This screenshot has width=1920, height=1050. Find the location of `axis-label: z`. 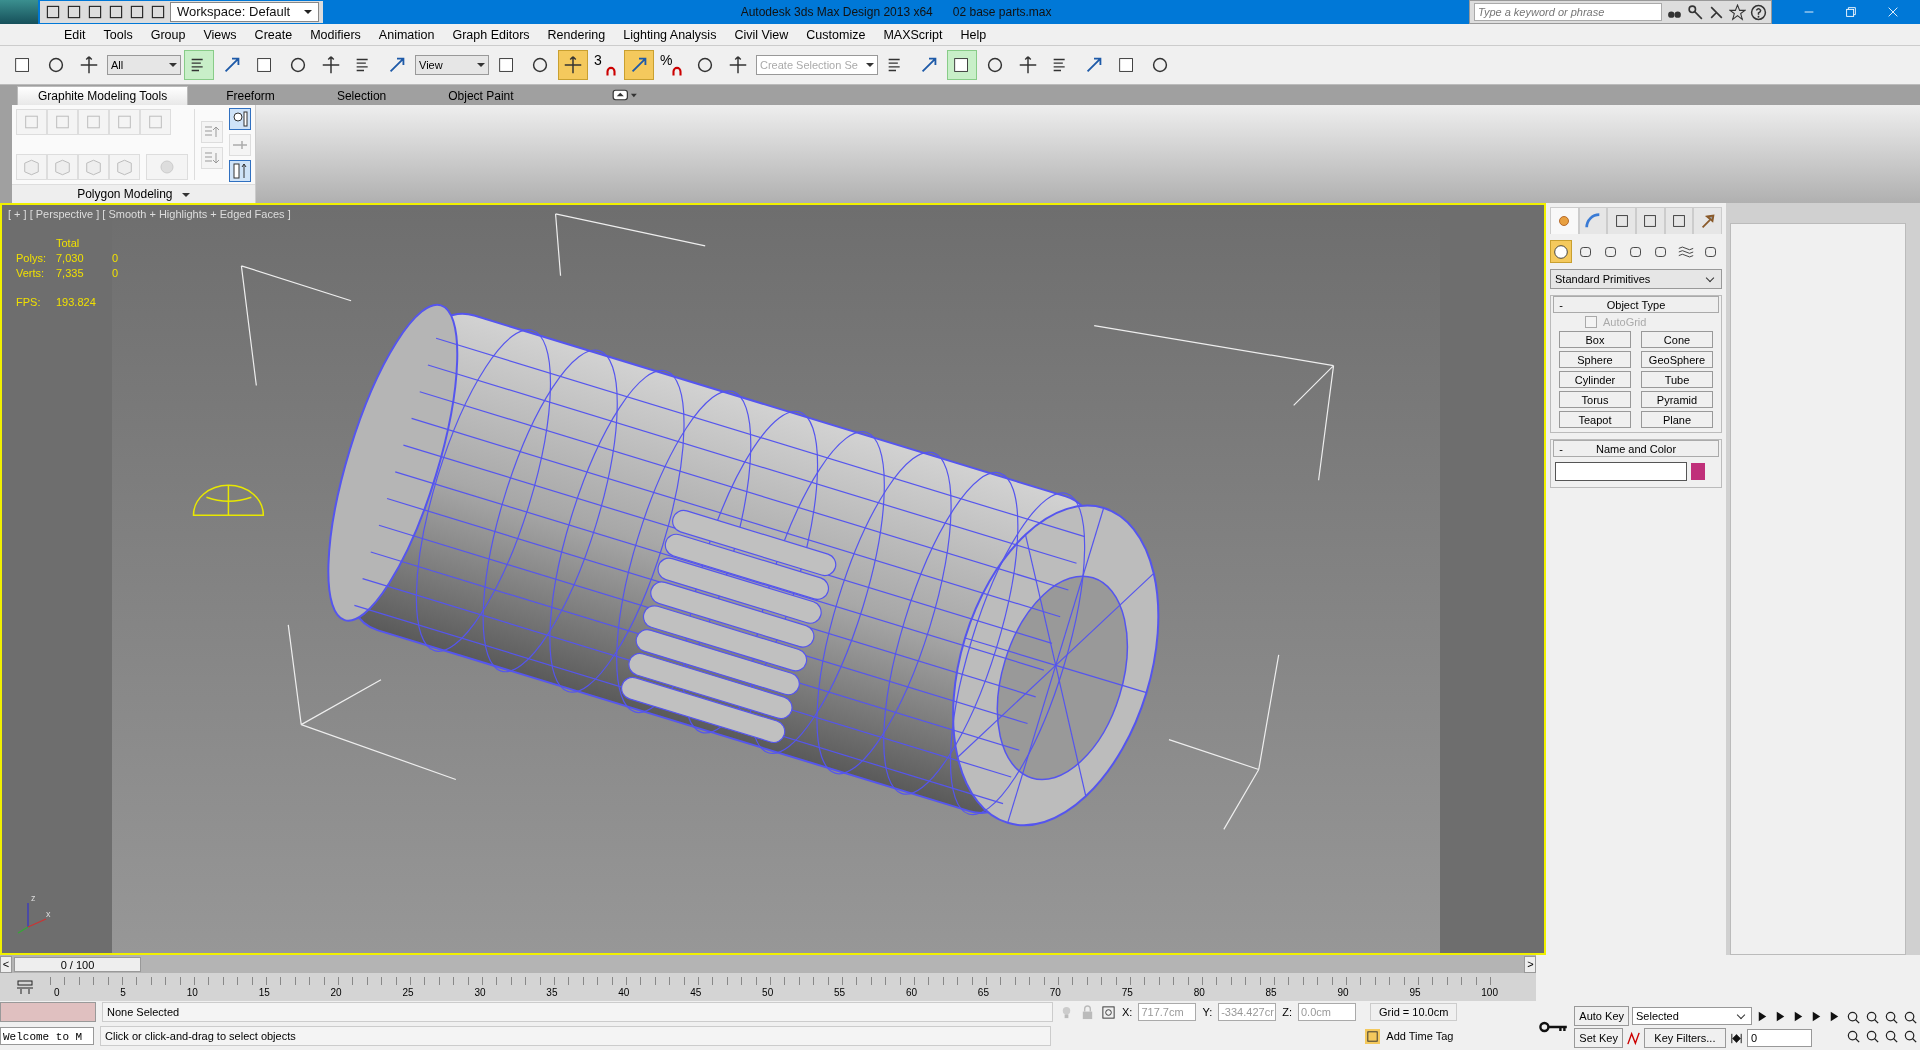

axis-label: z is located at coordinates (33, 898).